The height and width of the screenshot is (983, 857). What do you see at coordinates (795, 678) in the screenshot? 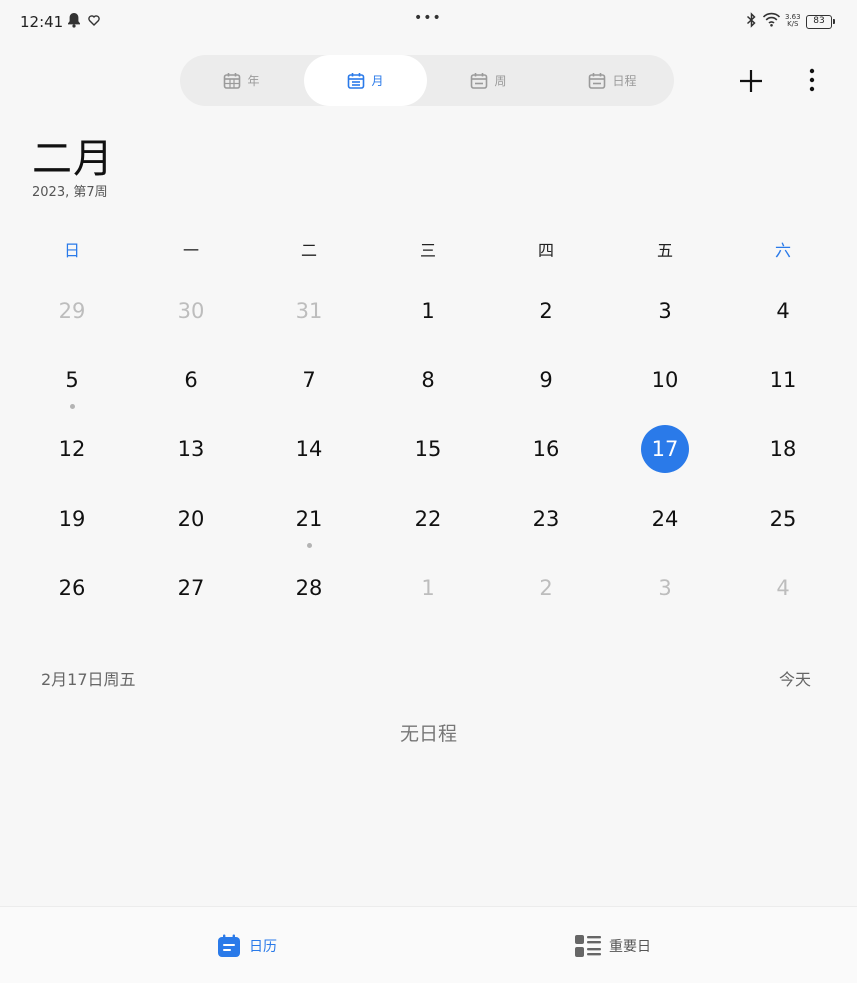
I see `go-today-button: 今天` at bounding box center [795, 678].